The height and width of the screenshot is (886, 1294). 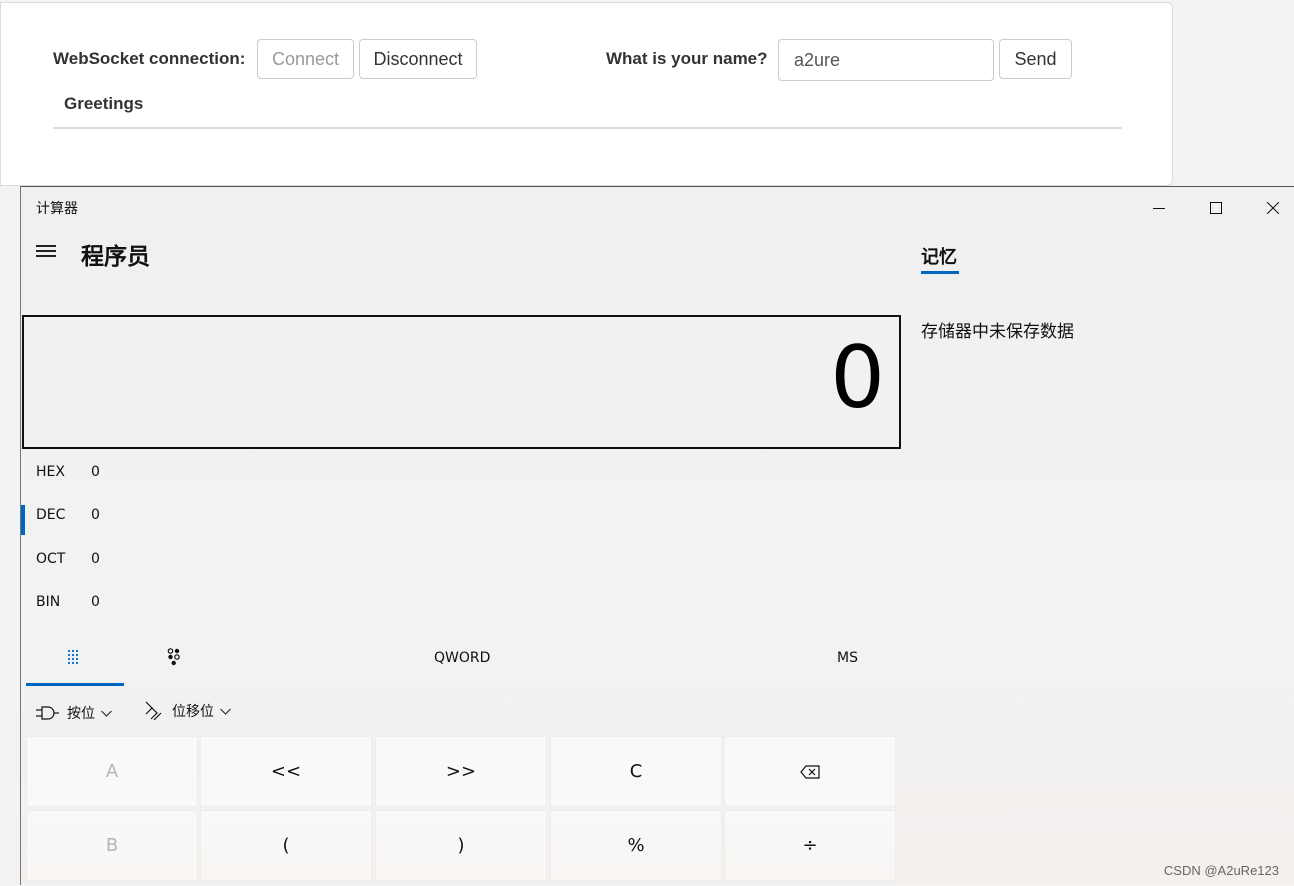 What do you see at coordinates (112, 845) in the screenshot?
I see `key-b: B` at bounding box center [112, 845].